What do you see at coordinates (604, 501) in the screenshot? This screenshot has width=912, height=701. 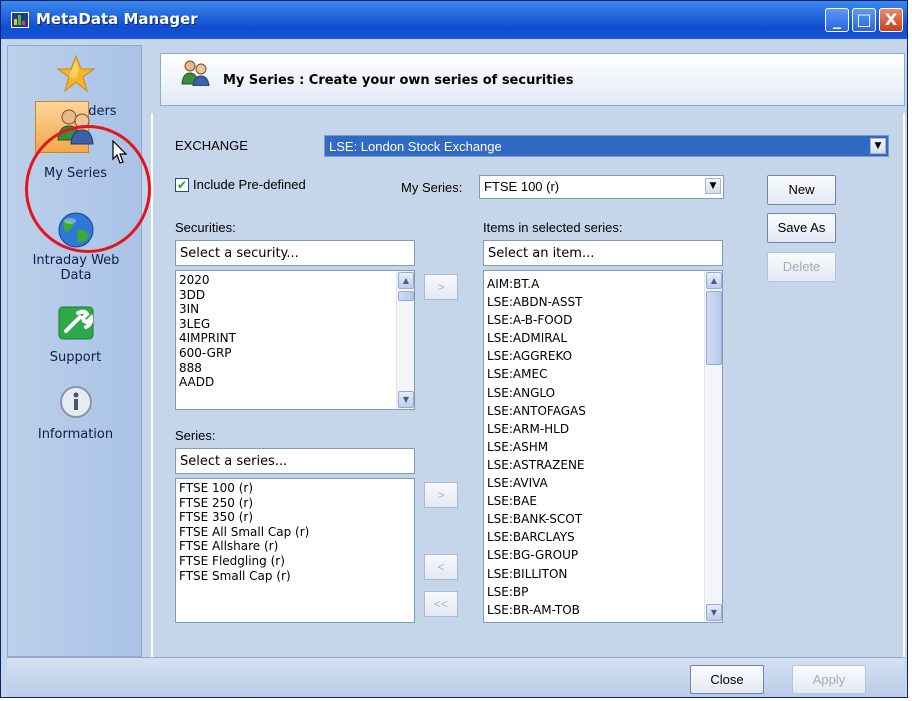 I see `list-item: LSE:BAE` at bounding box center [604, 501].